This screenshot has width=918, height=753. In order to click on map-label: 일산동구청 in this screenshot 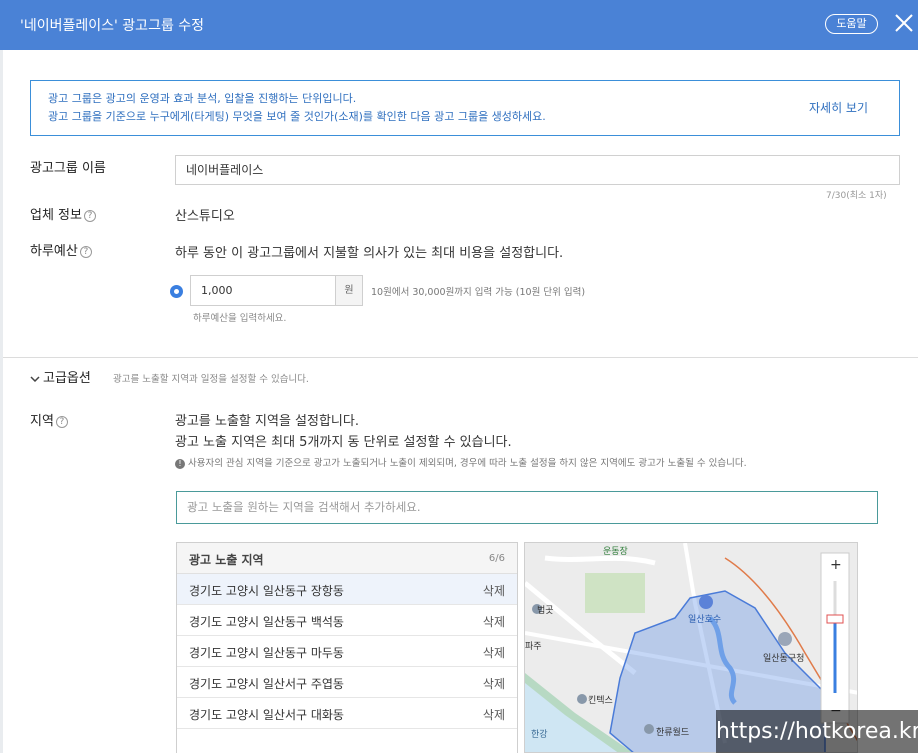, I will do `click(783, 658)`.